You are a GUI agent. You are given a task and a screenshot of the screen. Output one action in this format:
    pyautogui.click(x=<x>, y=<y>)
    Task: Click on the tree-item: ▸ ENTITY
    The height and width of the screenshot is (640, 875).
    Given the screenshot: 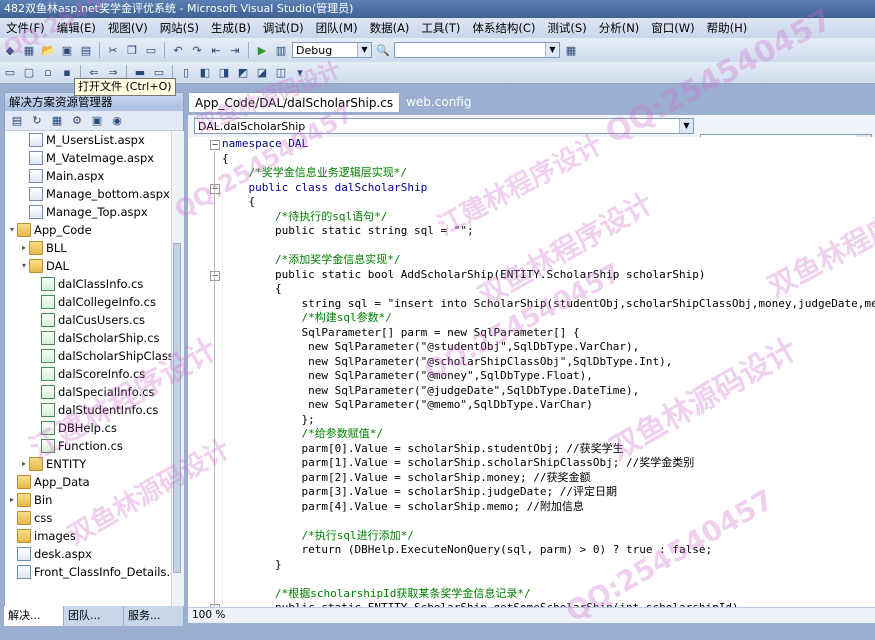 What is the action you would take?
    pyautogui.click(x=88, y=464)
    